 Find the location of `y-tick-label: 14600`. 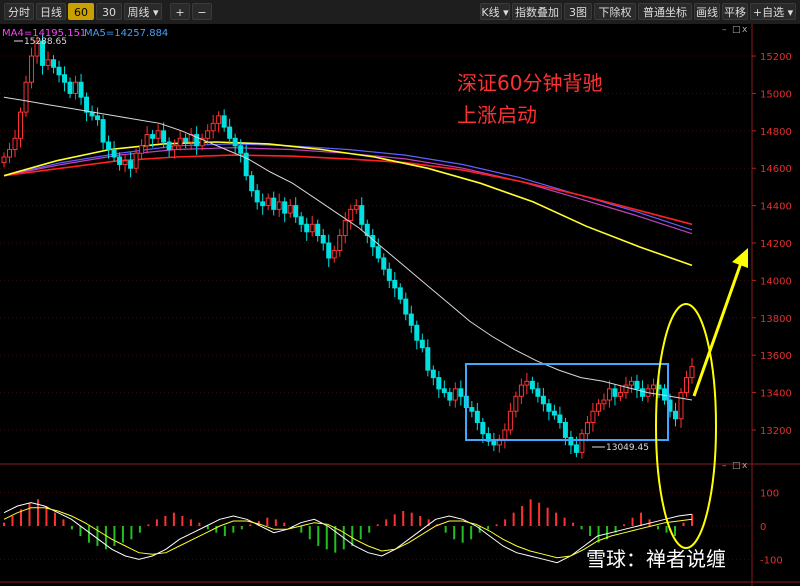

y-tick-label: 14600 is located at coordinates (776, 169).